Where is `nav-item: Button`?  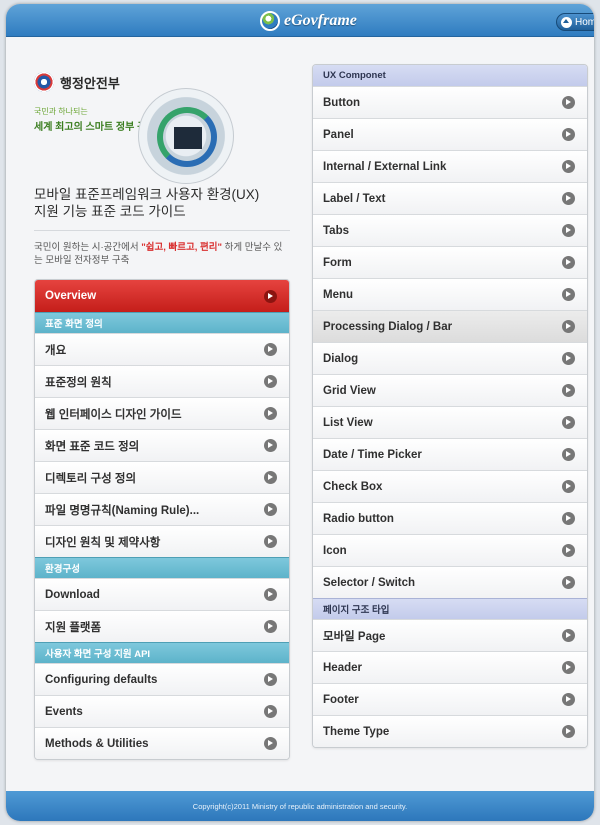 nav-item: Button is located at coordinates (450, 102).